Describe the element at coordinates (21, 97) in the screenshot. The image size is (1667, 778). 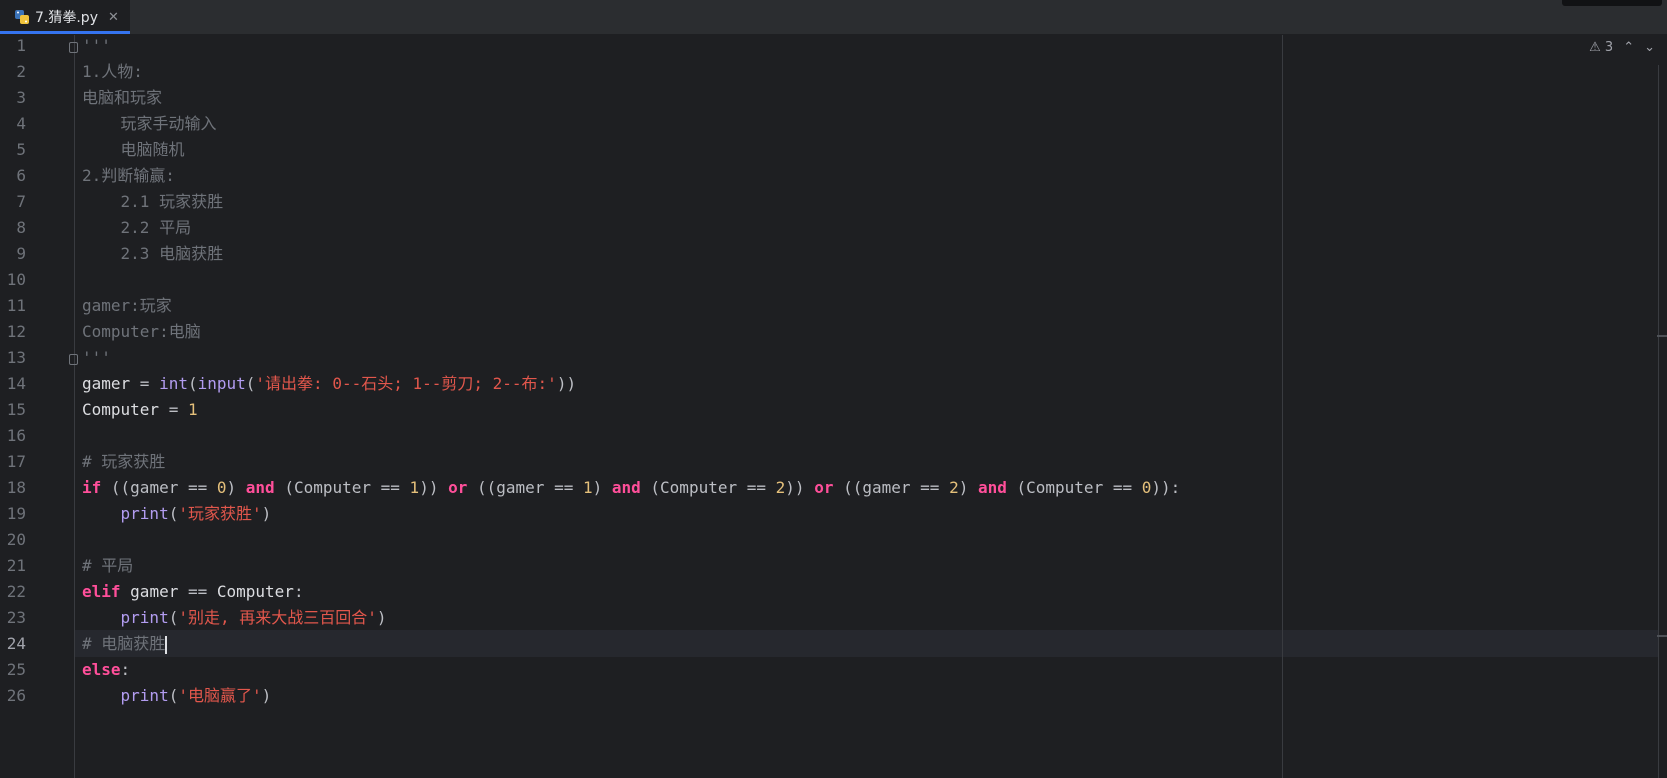
I see `line-number: 3` at that location.